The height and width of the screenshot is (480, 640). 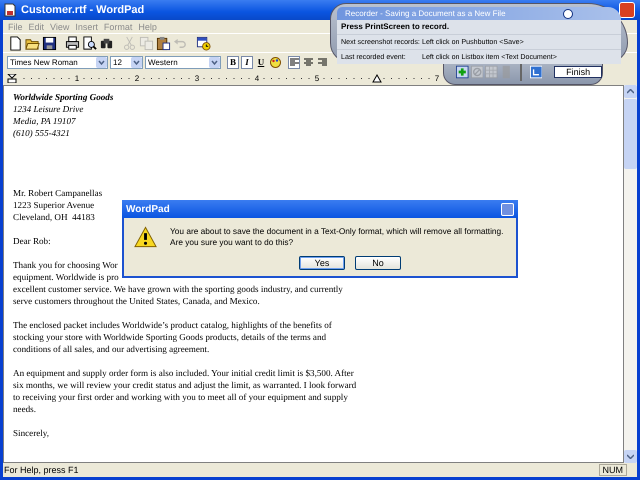 What do you see at coordinates (31, 433) in the screenshot?
I see `closing: Sincerely,` at bounding box center [31, 433].